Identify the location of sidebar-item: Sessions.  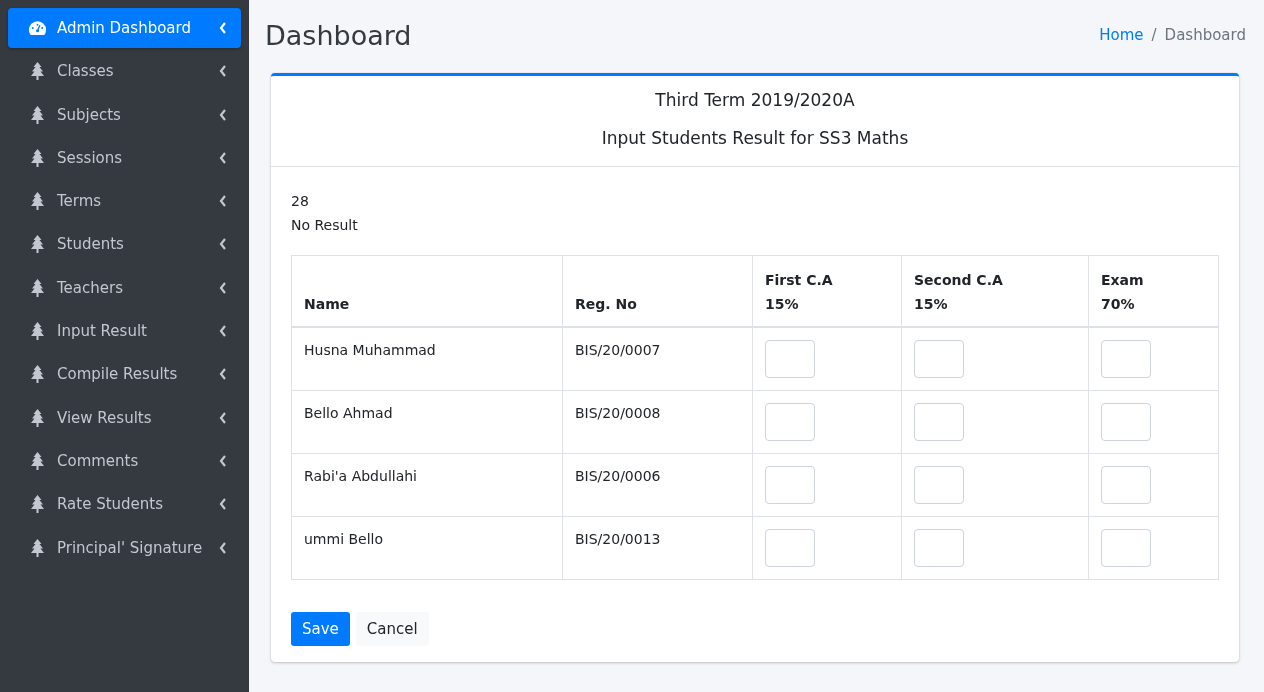
(124, 157).